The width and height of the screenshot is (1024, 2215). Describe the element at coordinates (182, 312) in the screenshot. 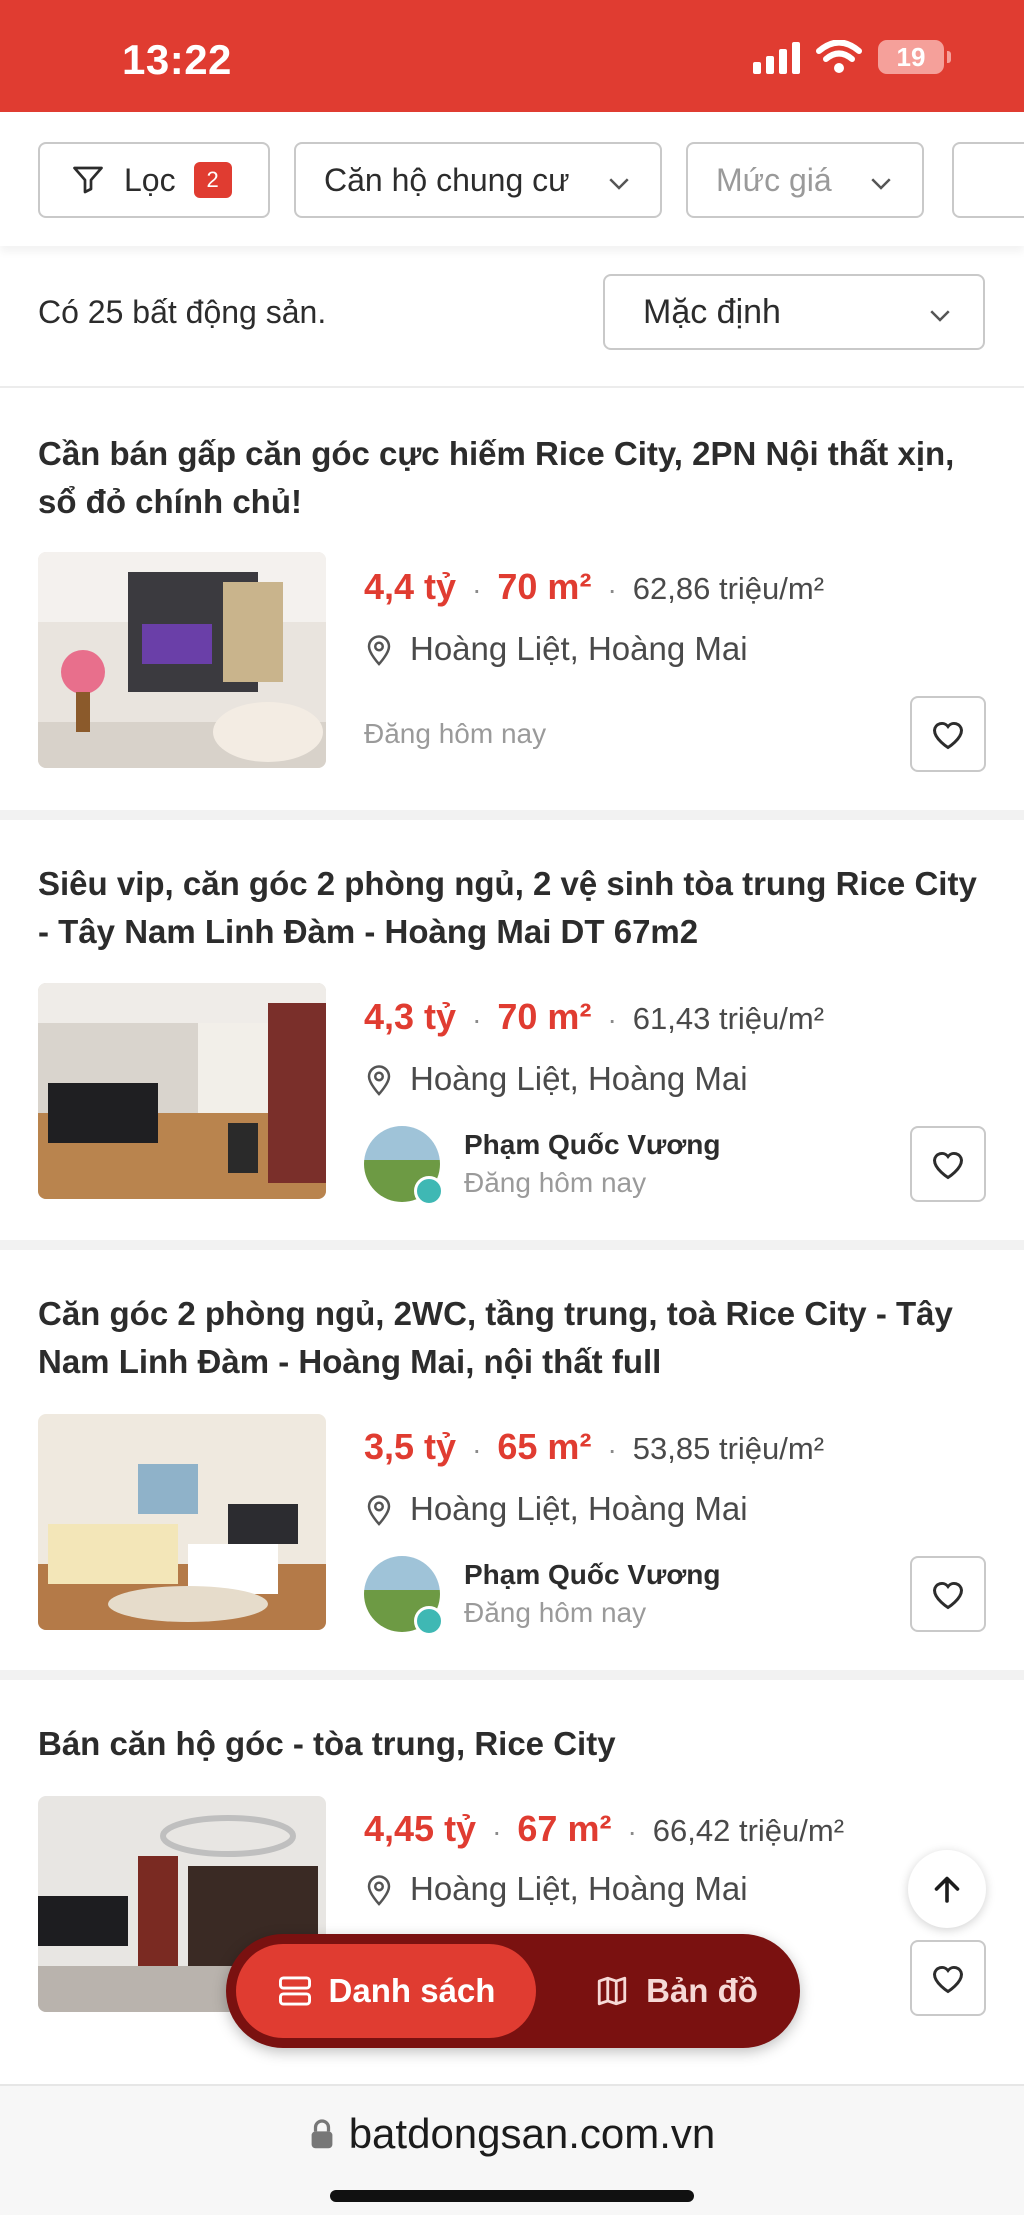

I see `results-count: Có 25 bất động sản.` at that location.